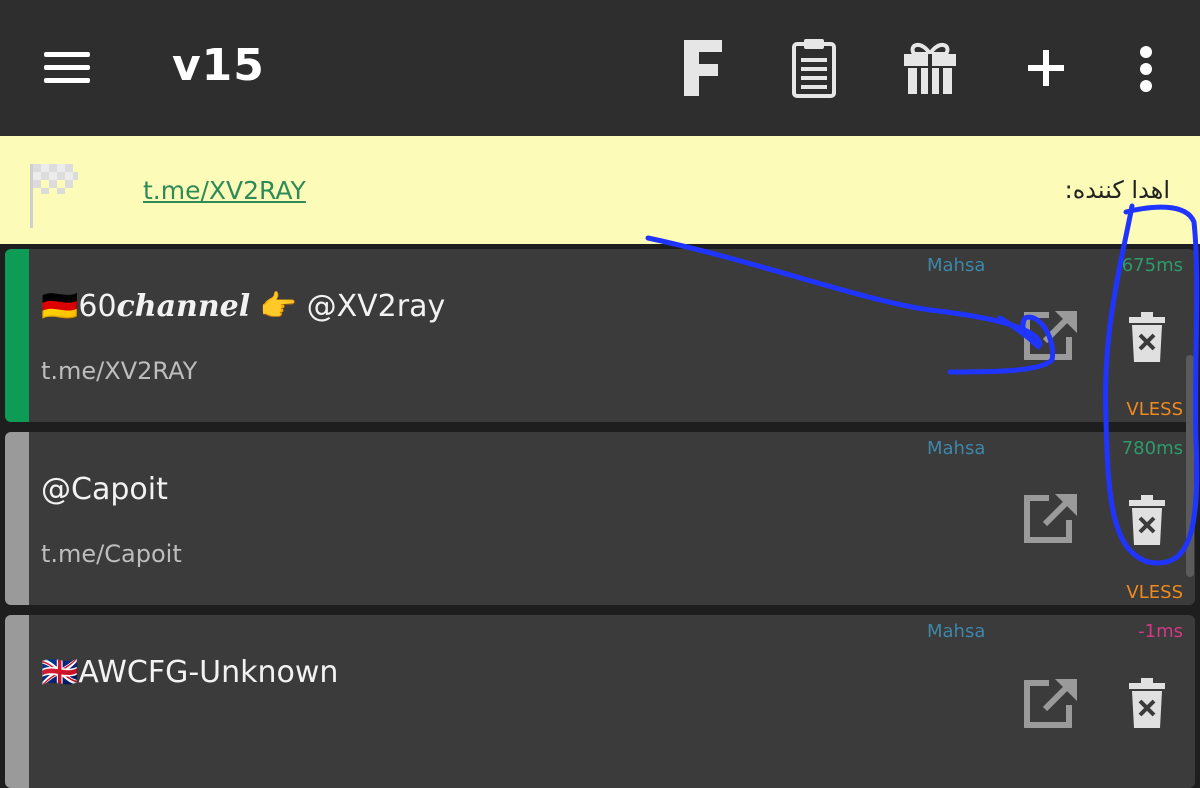 The width and height of the screenshot is (1200, 788). Describe the element at coordinates (1152, 448) in the screenshot. I see `server-delay: 780ms` at that location.